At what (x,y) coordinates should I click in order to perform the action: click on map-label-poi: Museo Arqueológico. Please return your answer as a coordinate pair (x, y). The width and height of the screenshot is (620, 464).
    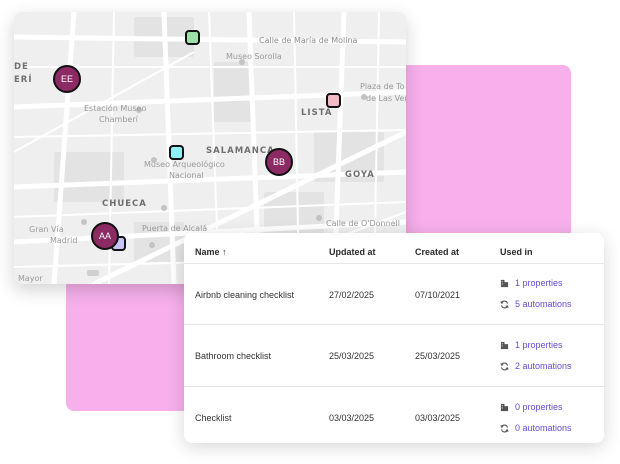
    Looking at the image, I should click on (184, 164).